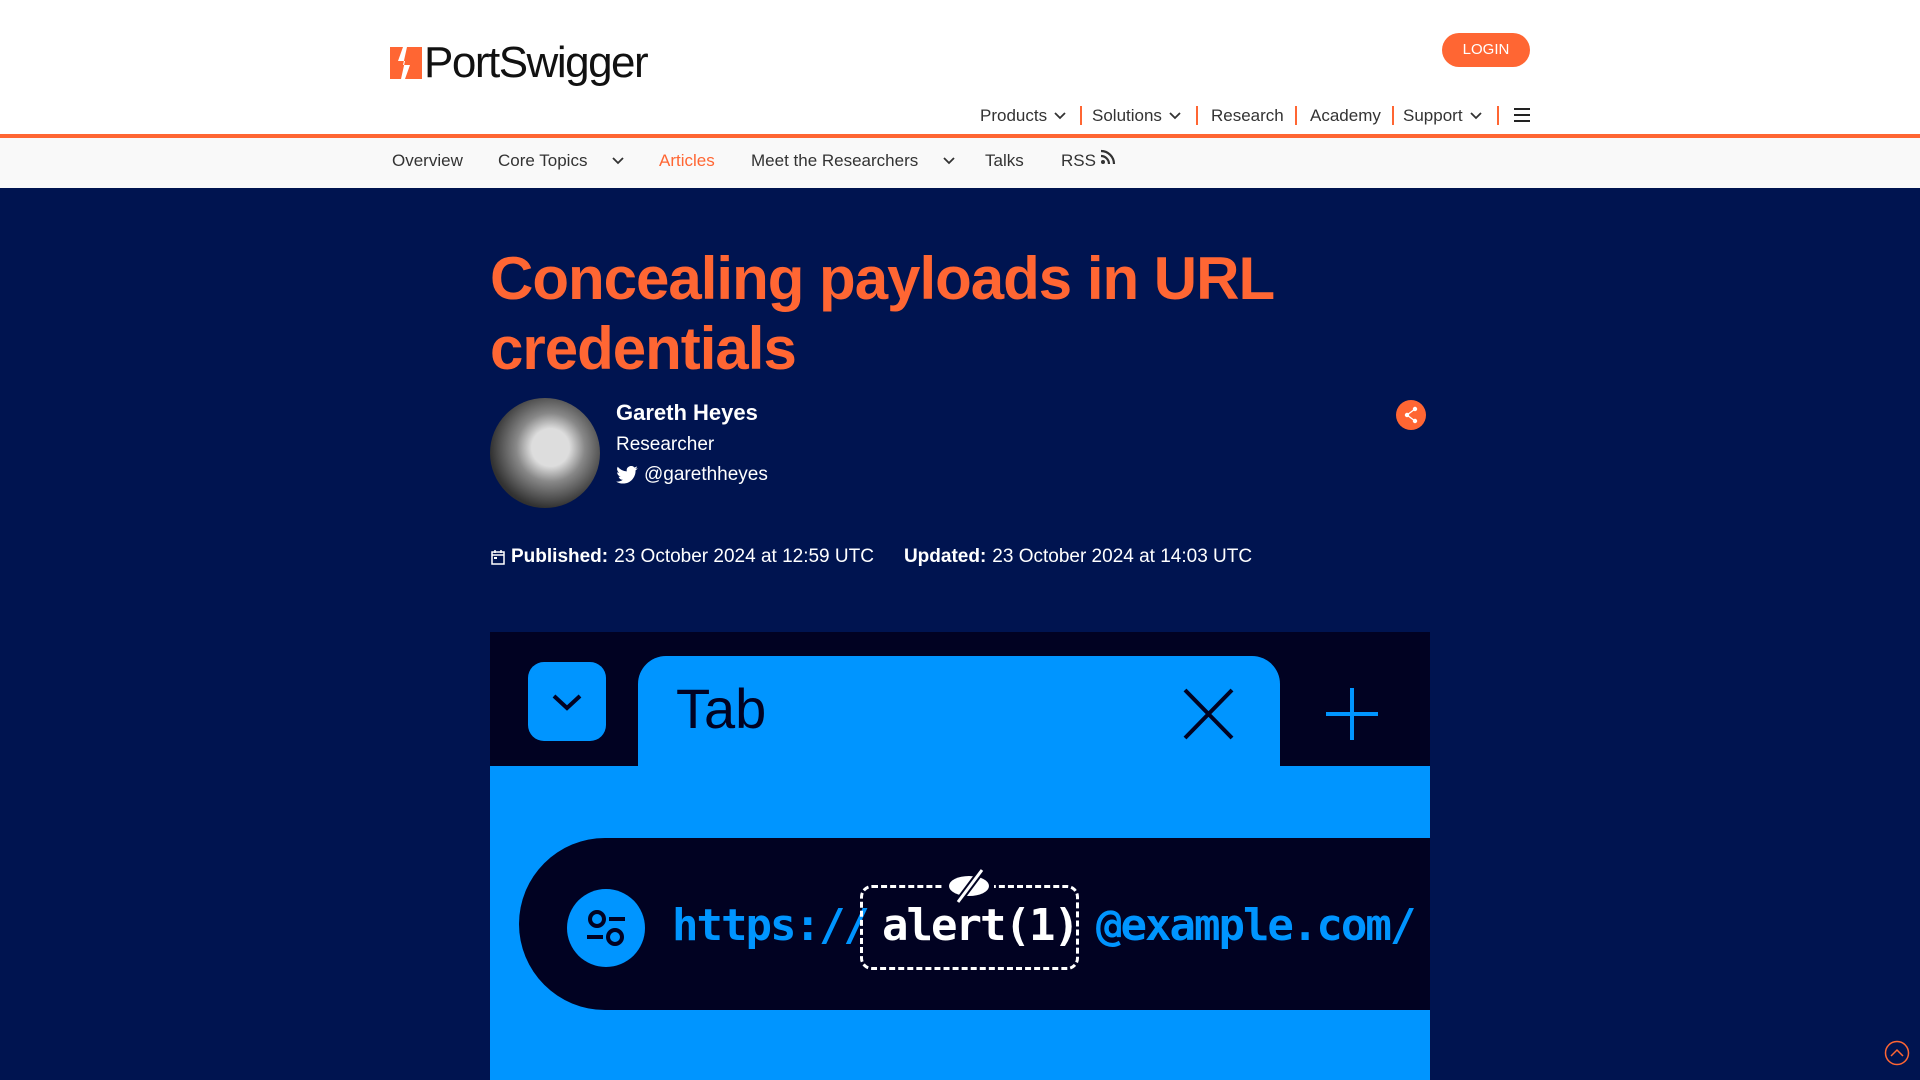 The width and height of the screenshot is (1920, 1080). I want to click on scroll-to-top-icon, so click(1897, 1053).